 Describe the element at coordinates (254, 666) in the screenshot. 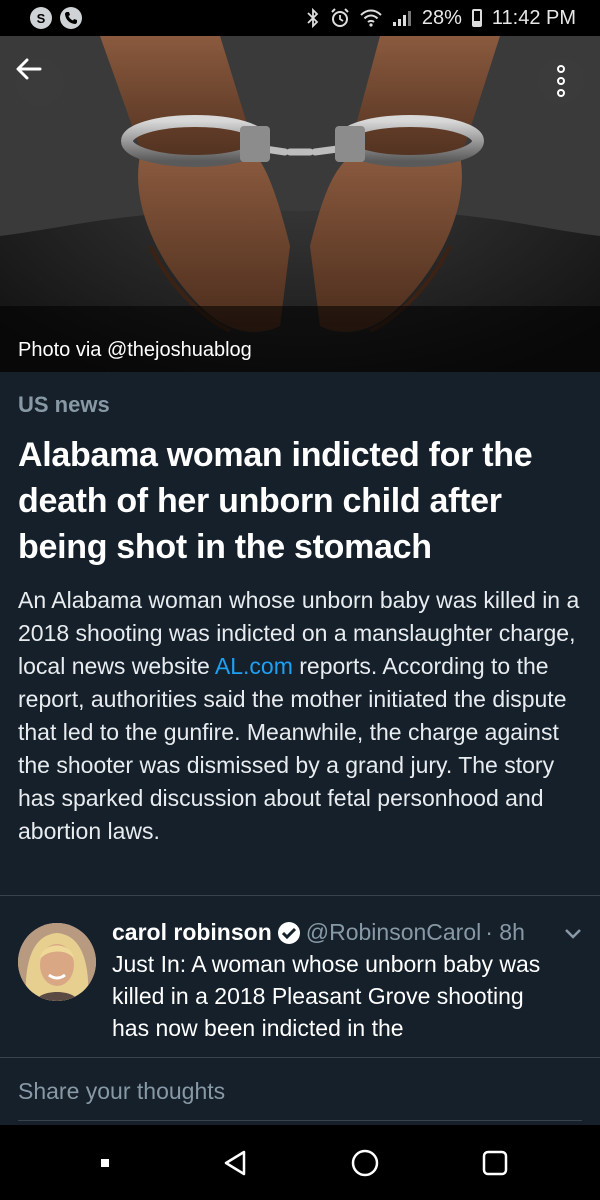

I see `source-link: AL.com` at that location.